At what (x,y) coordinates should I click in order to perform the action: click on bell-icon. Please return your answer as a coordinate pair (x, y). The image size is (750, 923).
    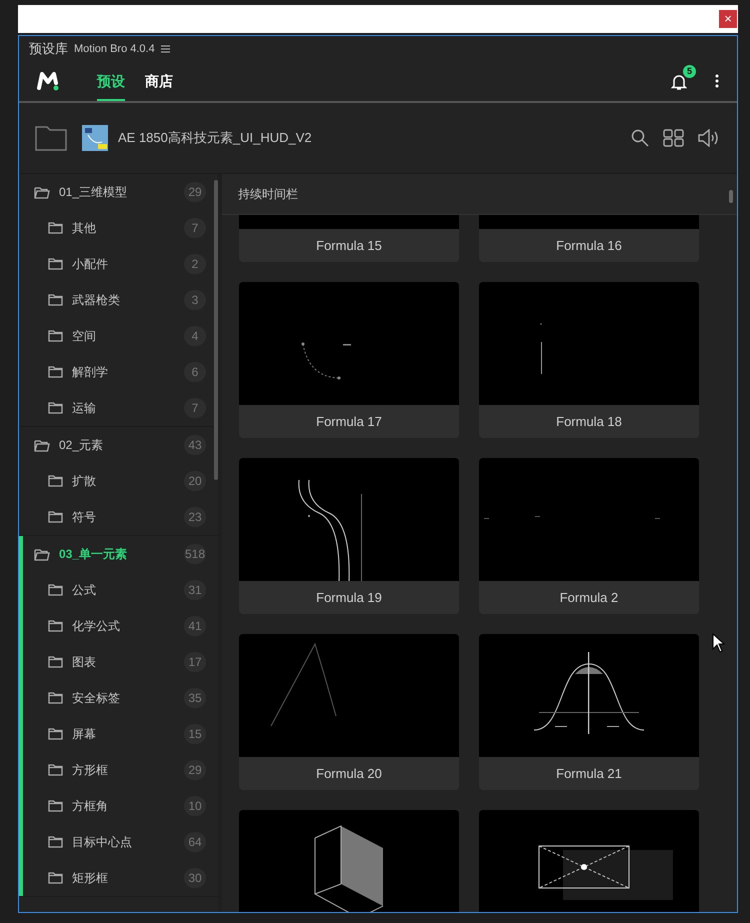
    Looking at the image, I should click on (679, 82).